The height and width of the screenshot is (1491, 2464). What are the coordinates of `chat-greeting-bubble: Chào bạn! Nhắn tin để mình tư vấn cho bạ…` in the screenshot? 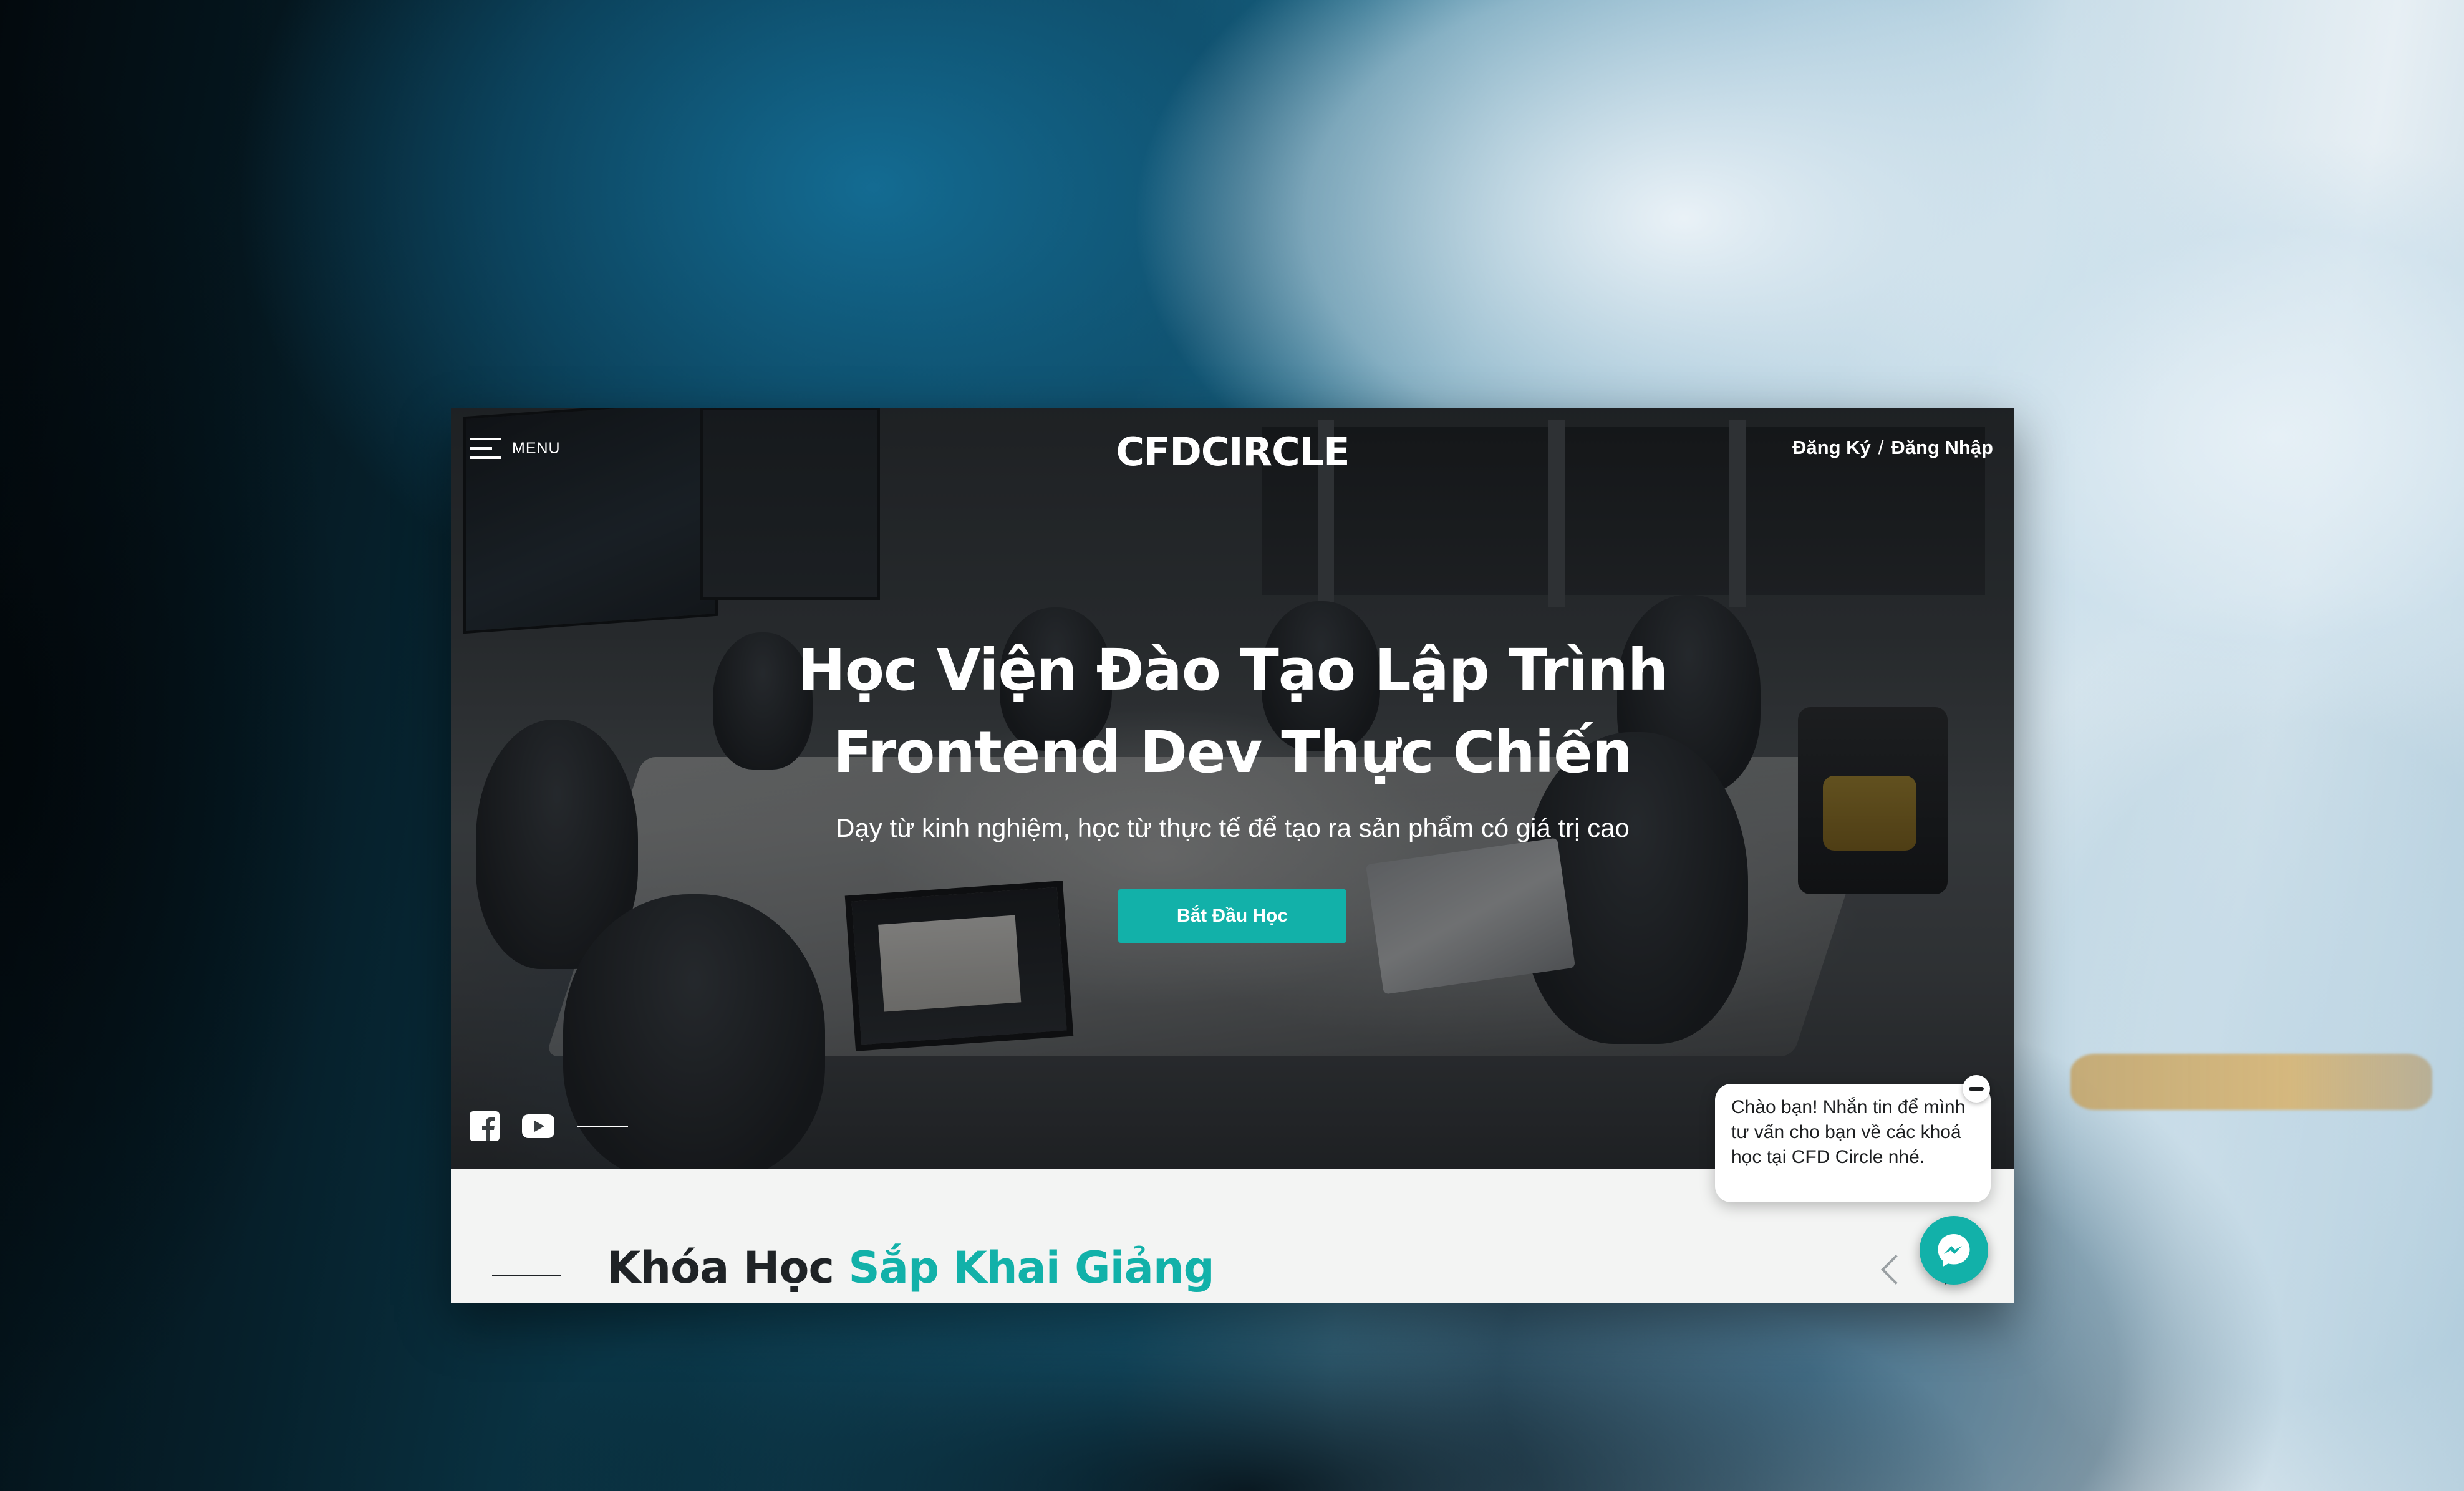 It's located at (1853, 1143).